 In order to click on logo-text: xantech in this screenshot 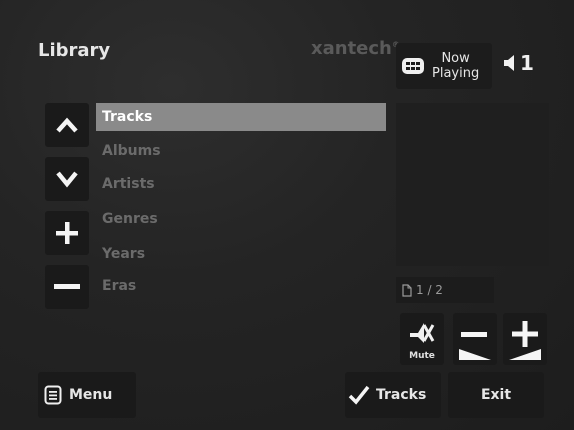, I will do `click(351, 48)`.